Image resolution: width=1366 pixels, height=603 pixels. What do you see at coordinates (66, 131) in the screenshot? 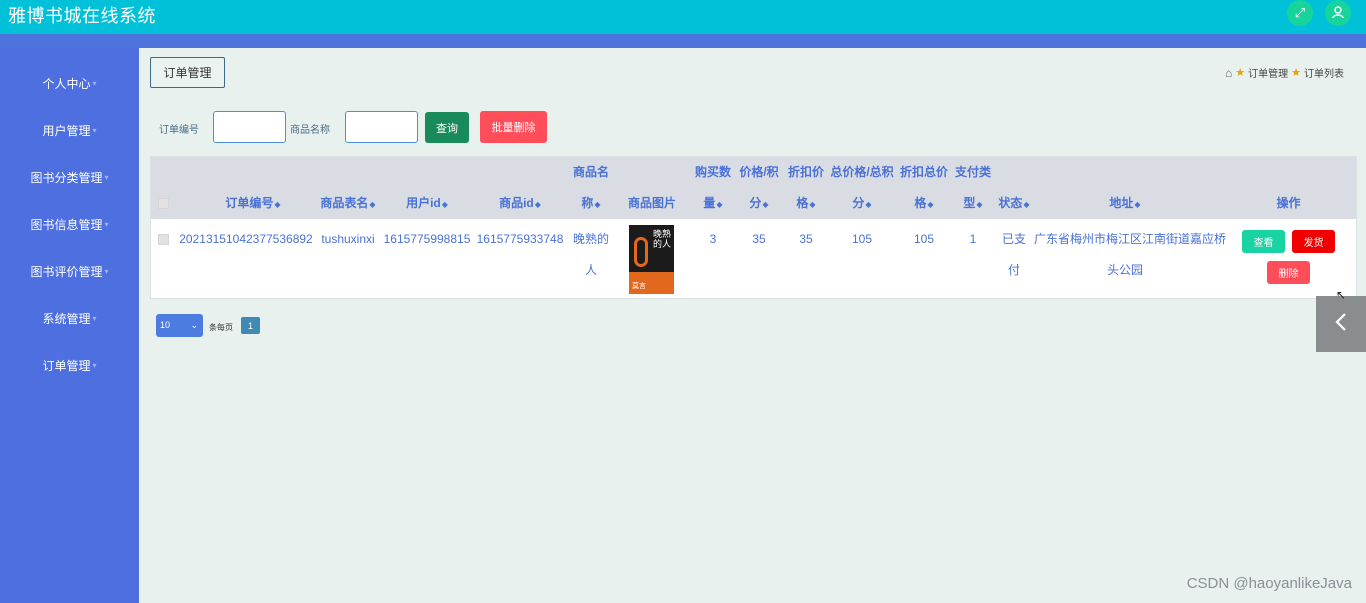
I see `sidebar-item-label: 用户管理` at bounding box center [66, 131].